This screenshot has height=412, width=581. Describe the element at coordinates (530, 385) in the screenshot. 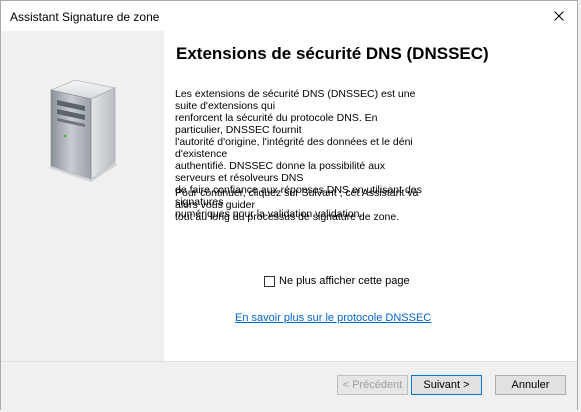

I see `cancel-button: Annuler` at that location.